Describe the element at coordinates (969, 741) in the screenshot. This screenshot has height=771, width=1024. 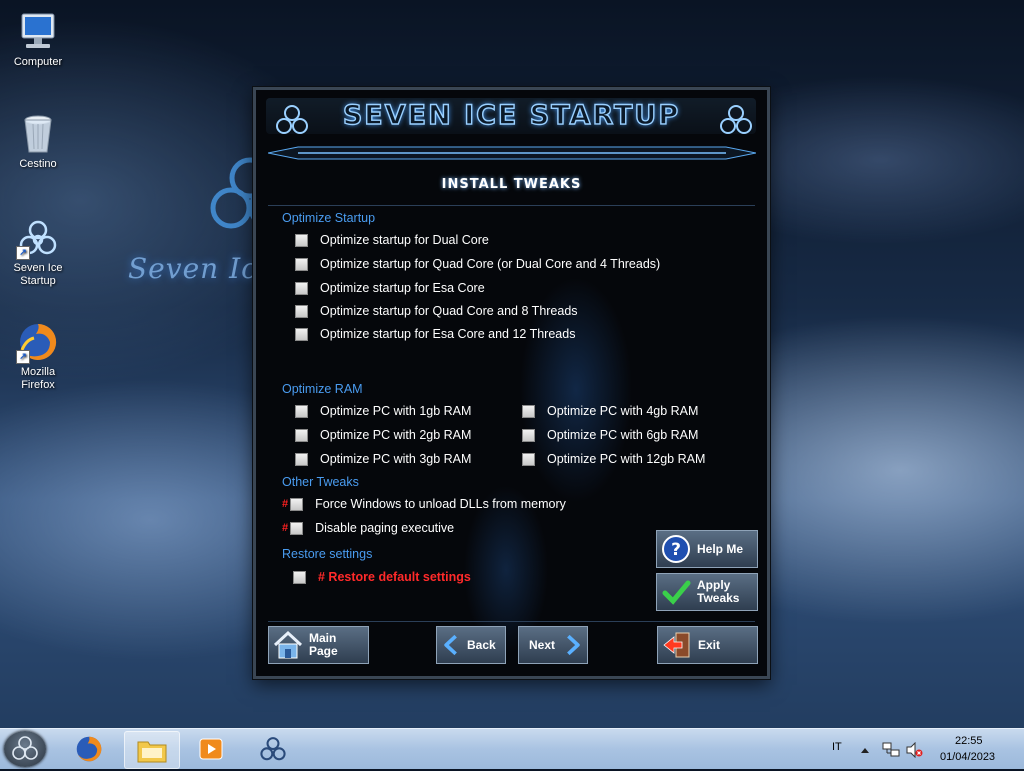
I see `clock-time: 22:55` at that location.